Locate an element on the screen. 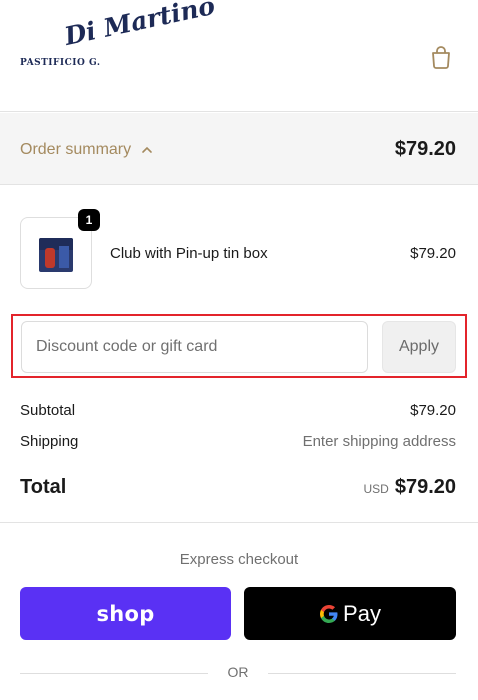 The width and height of the screenshot is (478, 700). product-name: Club with Pin-up tin box is located at coordinates (189, 253).